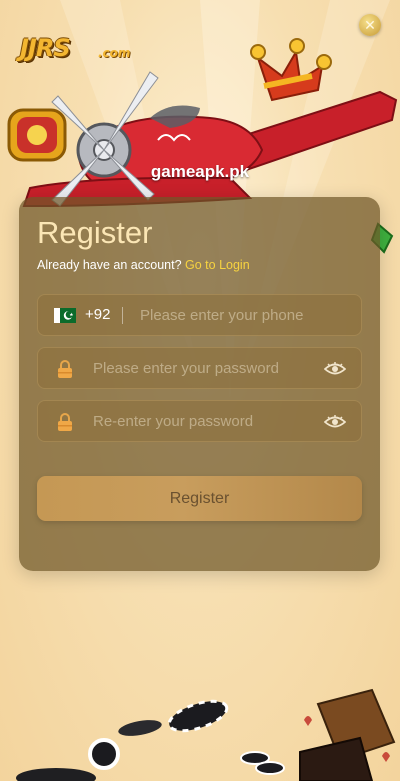  I want to click on password-field, so click(199, 368).